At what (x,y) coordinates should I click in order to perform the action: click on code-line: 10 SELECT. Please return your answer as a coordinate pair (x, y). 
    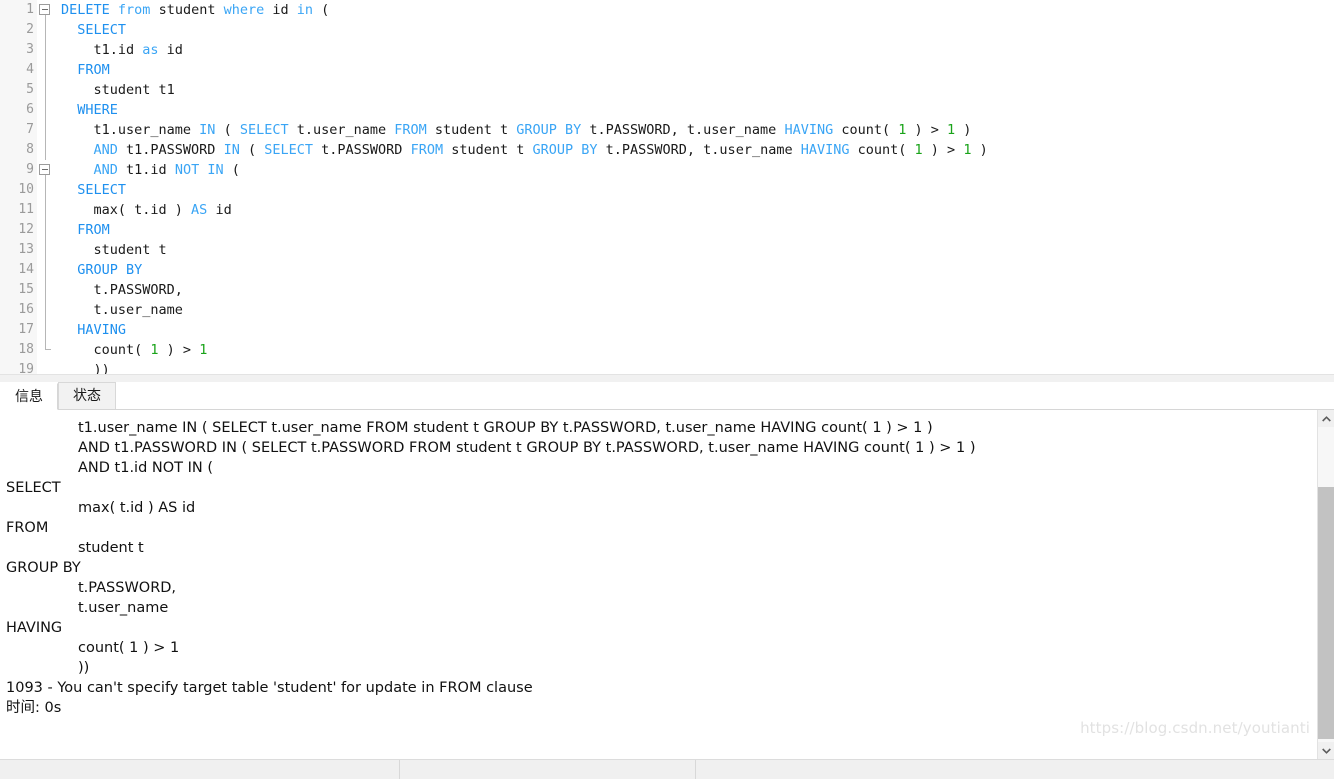
    Looking at the image, I should click on (667, 190).